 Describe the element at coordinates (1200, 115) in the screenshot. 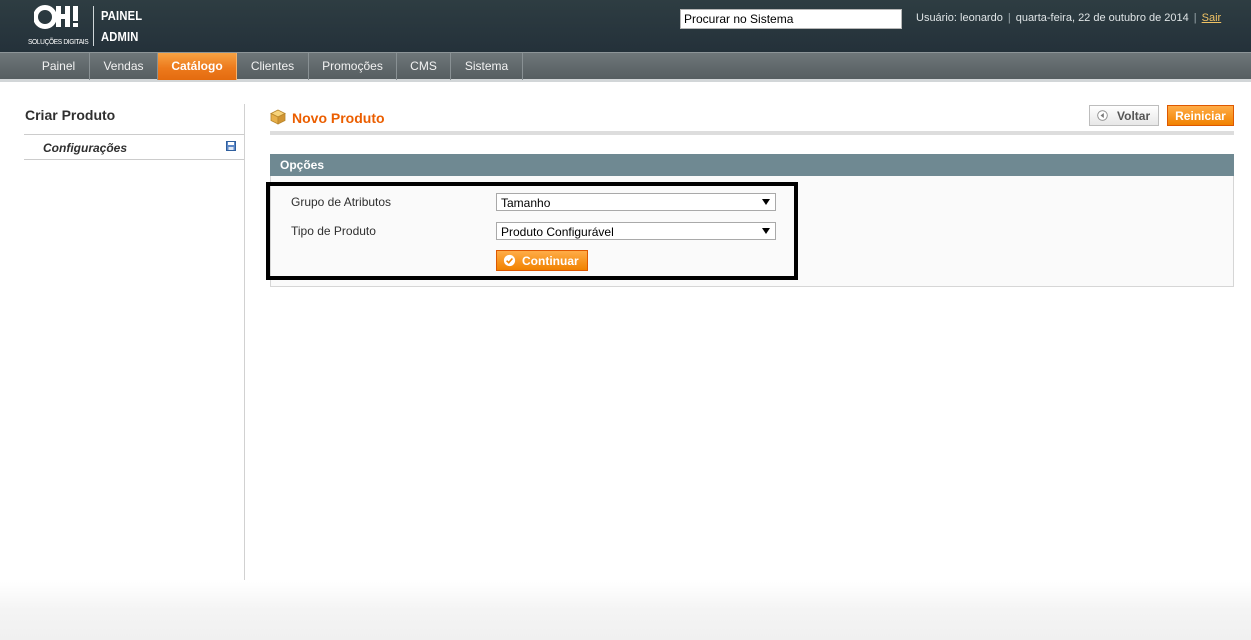

I see `reset-button: Reiniciar` at that location.